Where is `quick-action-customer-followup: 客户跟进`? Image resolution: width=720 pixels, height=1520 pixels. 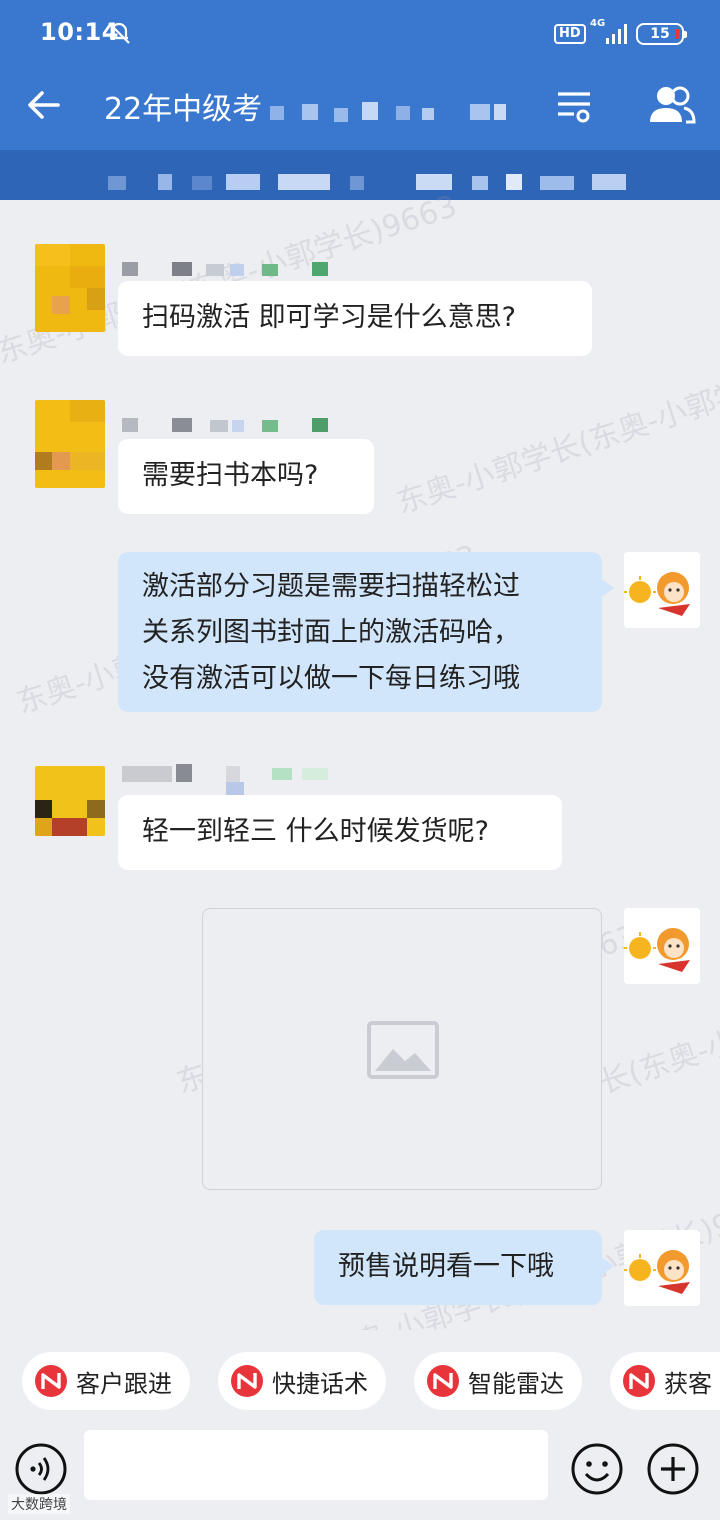 quick-action-customer-followup: 客户跟进 is located at coordinates (106, 1381).